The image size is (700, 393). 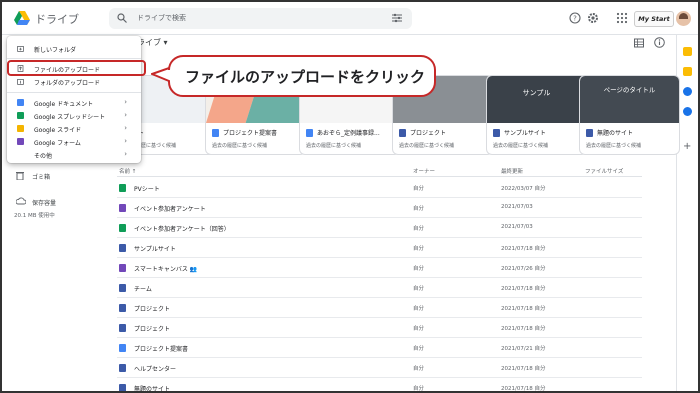 What do you see at coordinates (536, 99) in the screenshot?
I see `card-thumbnail: サンプル` at bounding box center [536, 99].